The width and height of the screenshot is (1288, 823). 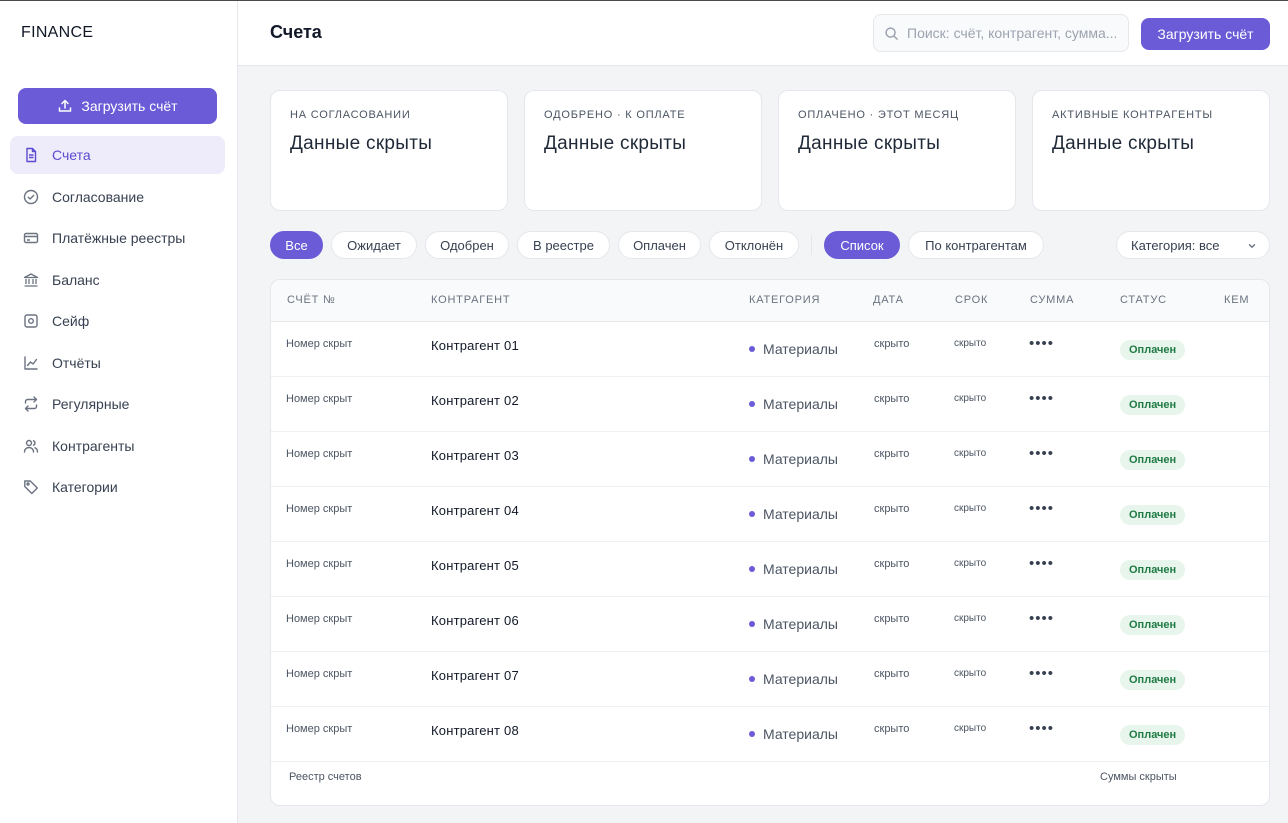 What do you see at coordinates (862, 245) in the screenshot?
I see `view-chip-list: Список` at bounding box center [862, 245].